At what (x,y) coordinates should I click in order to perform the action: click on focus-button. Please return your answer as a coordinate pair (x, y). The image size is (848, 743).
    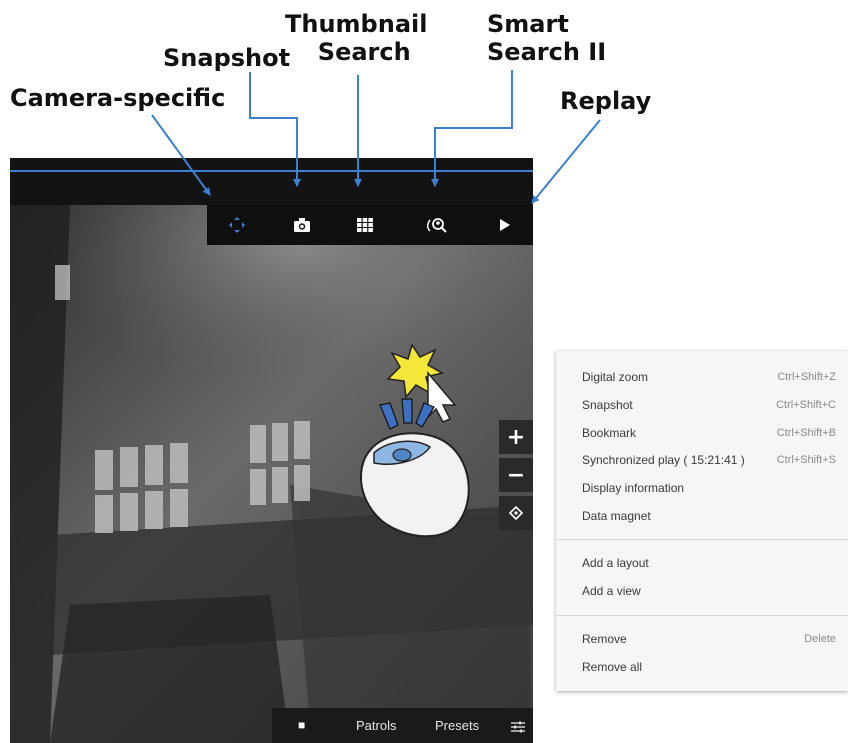
    Looking at the image, I should click on (516, 513).